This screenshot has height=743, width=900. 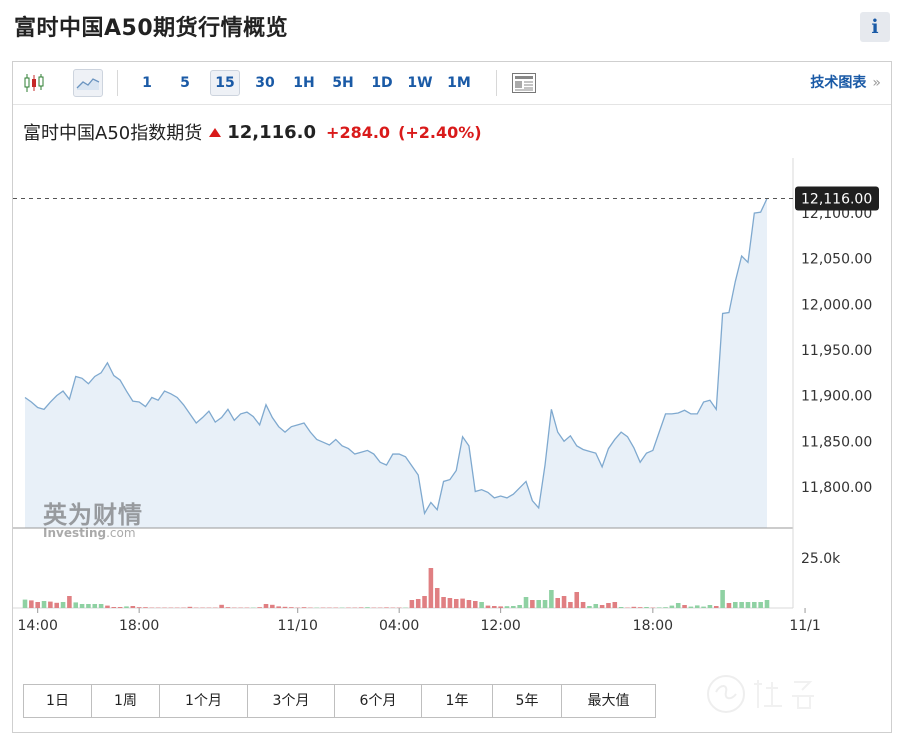 What do you see at coordinates (291, 701) in the screenshot?
I see `range-button-3m: 3个月` at bounding box center [291, 701].